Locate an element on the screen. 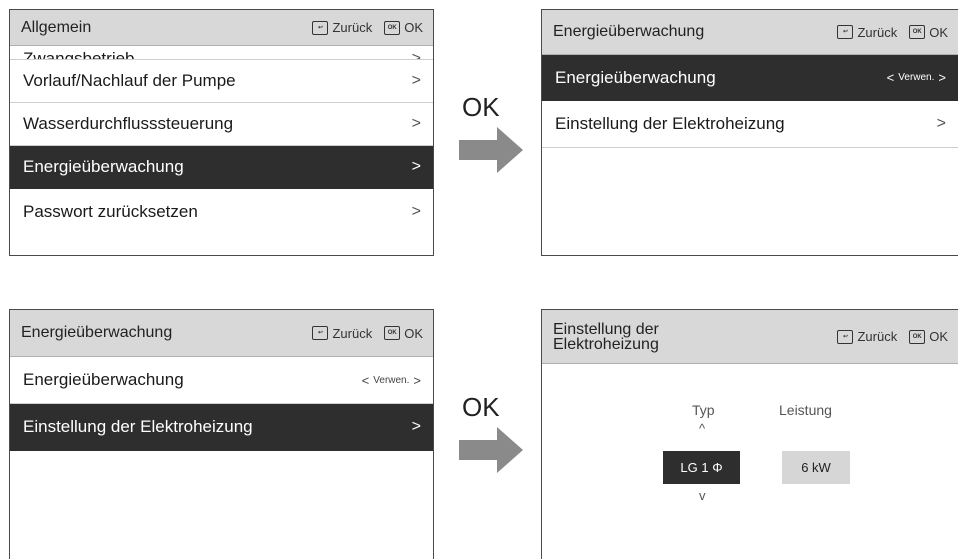 This screenshot has width=958, height=559. list-item-password: Passwort zurücksetzen > is located at coordinates (221, 211).